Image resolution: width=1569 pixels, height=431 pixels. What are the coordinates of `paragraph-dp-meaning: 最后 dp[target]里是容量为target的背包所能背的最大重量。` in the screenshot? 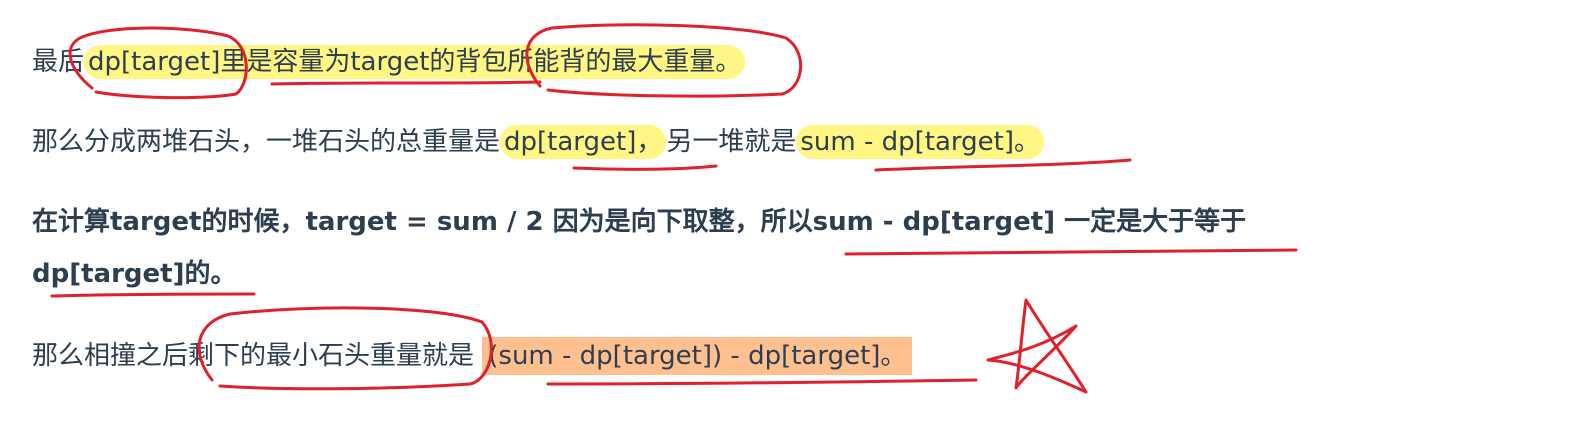 It's located at (389, 62).